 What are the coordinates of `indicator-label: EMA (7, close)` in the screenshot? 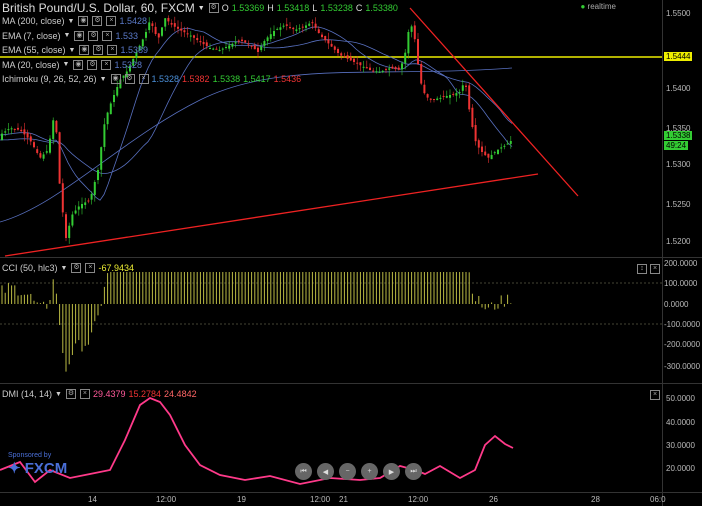 It's located at (31, 36).